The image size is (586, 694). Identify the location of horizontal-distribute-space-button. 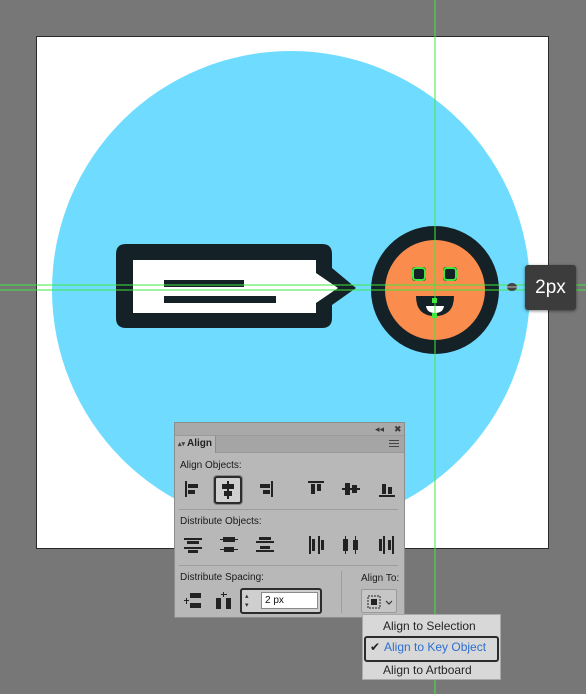
(224, 601).